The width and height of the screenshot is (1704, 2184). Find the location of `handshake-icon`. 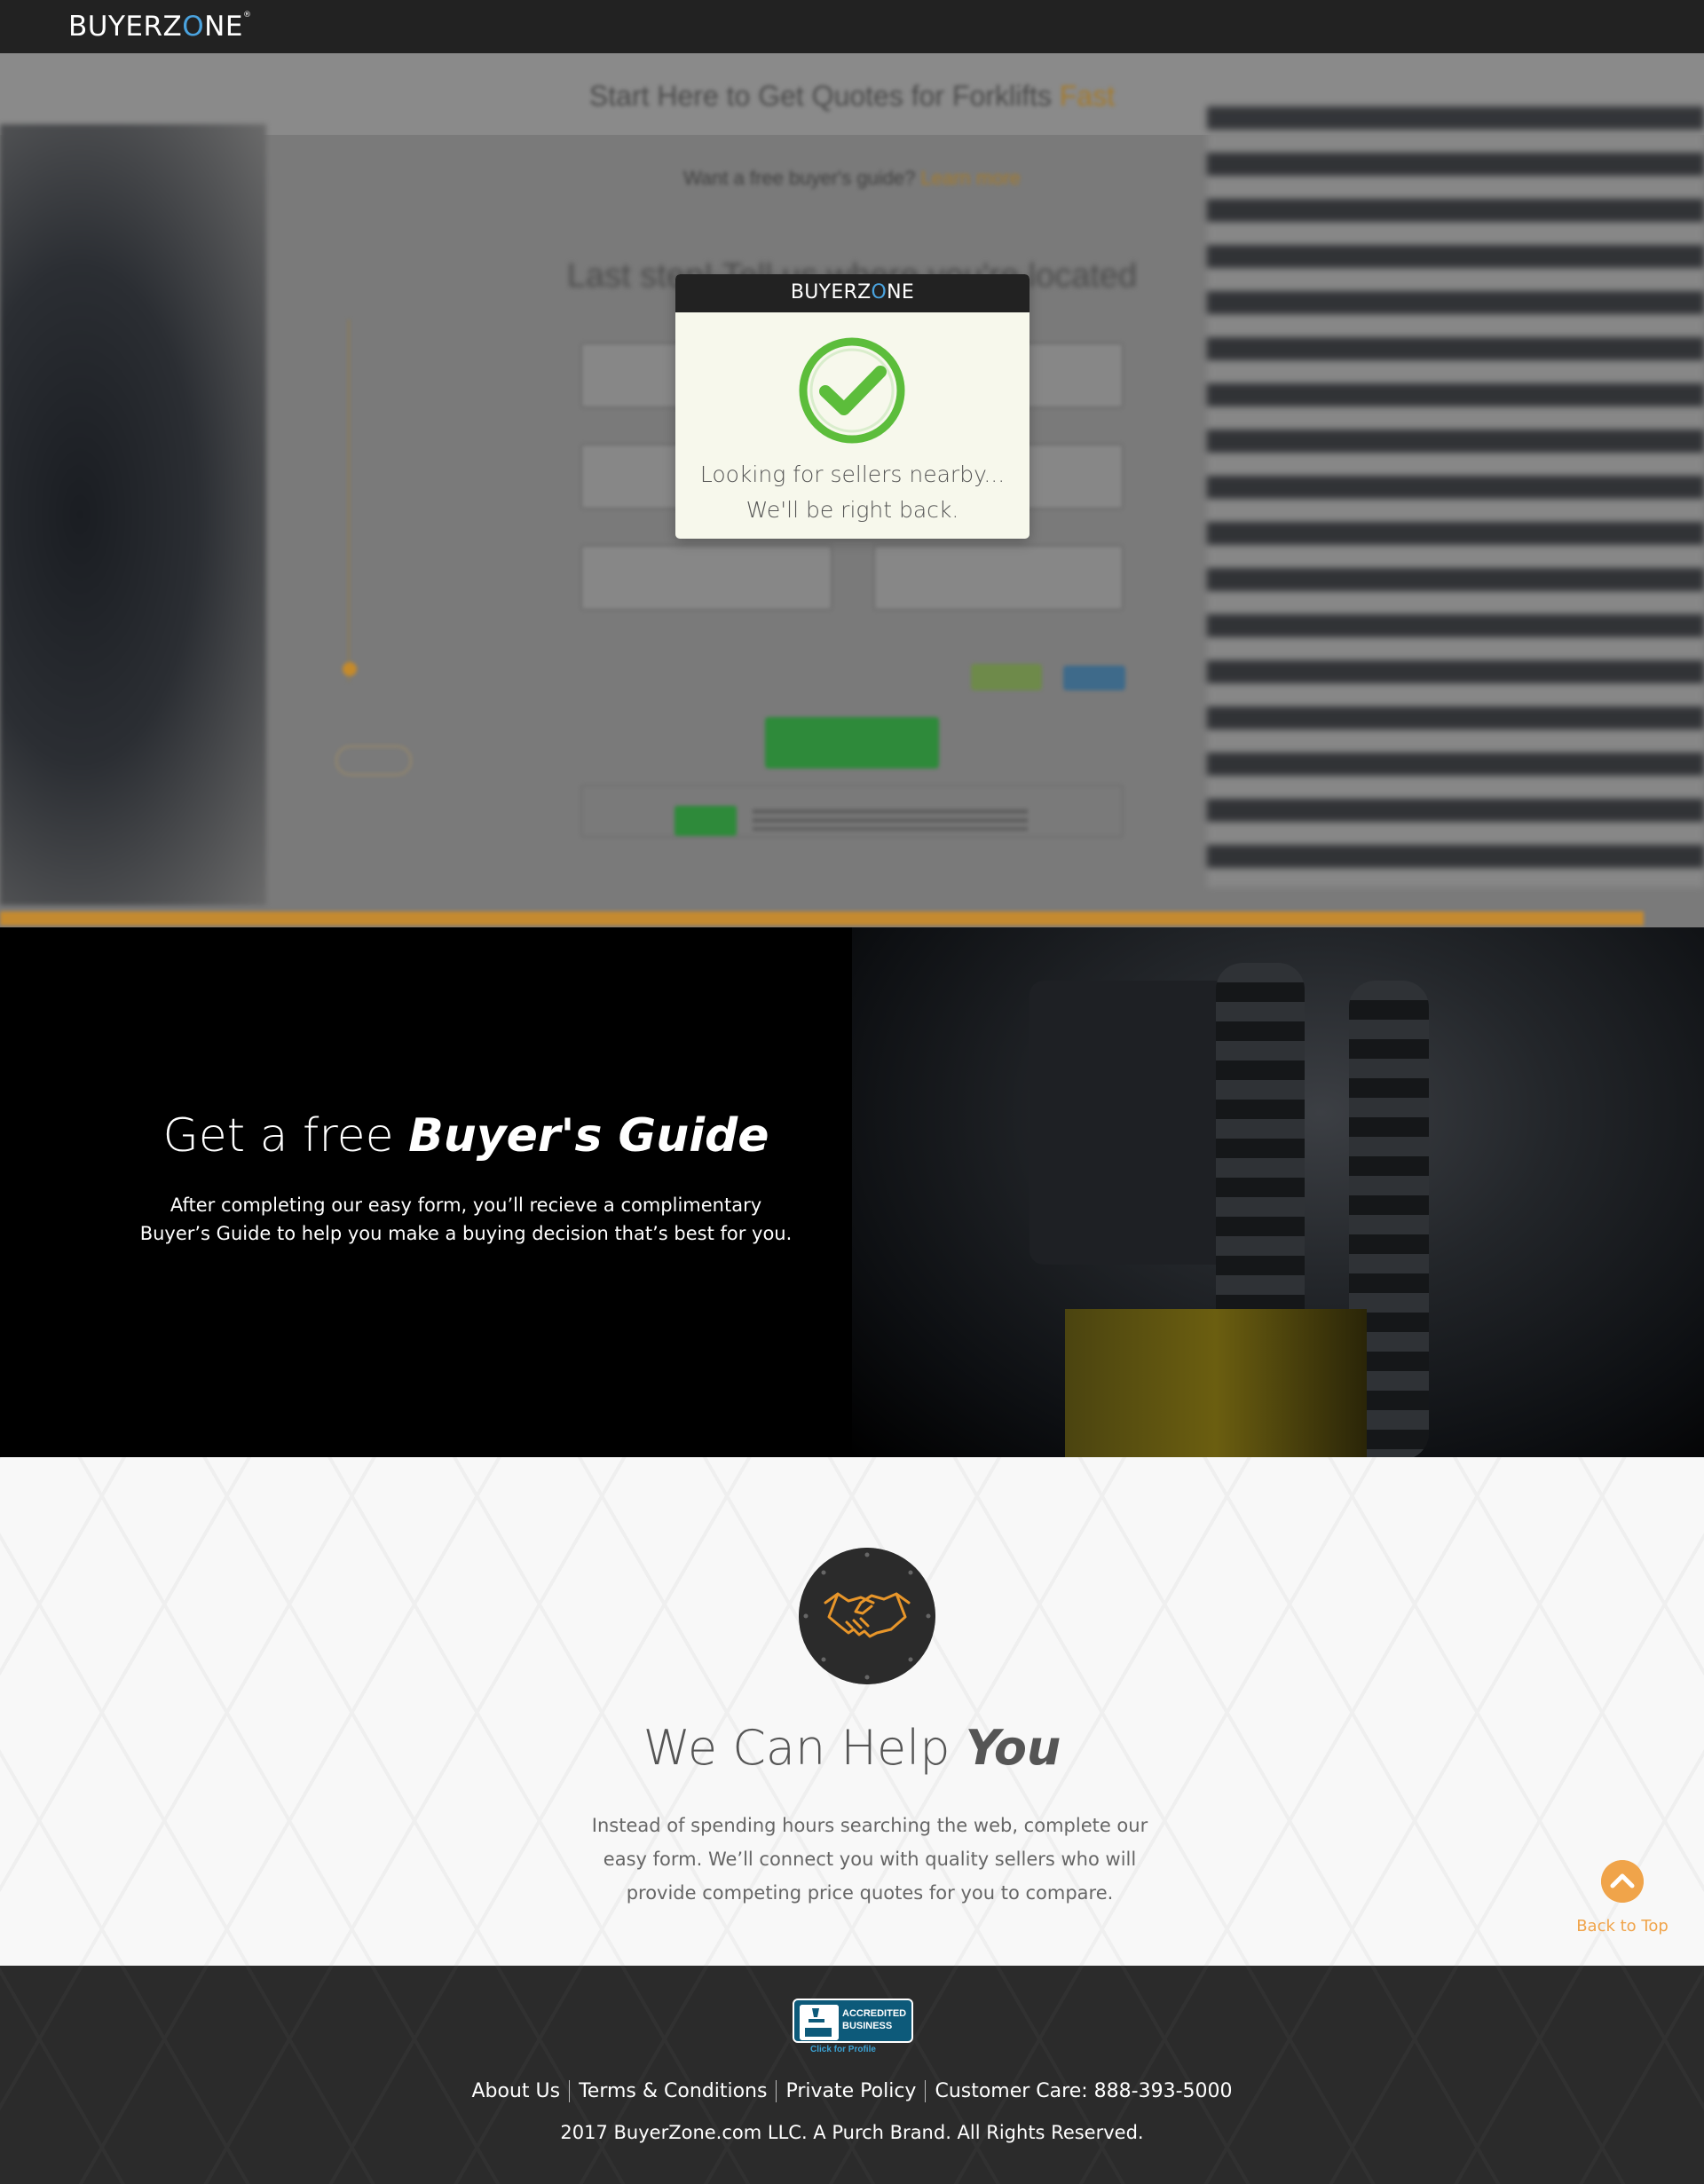

handshake-icon is located at coordinates (867, 1616).